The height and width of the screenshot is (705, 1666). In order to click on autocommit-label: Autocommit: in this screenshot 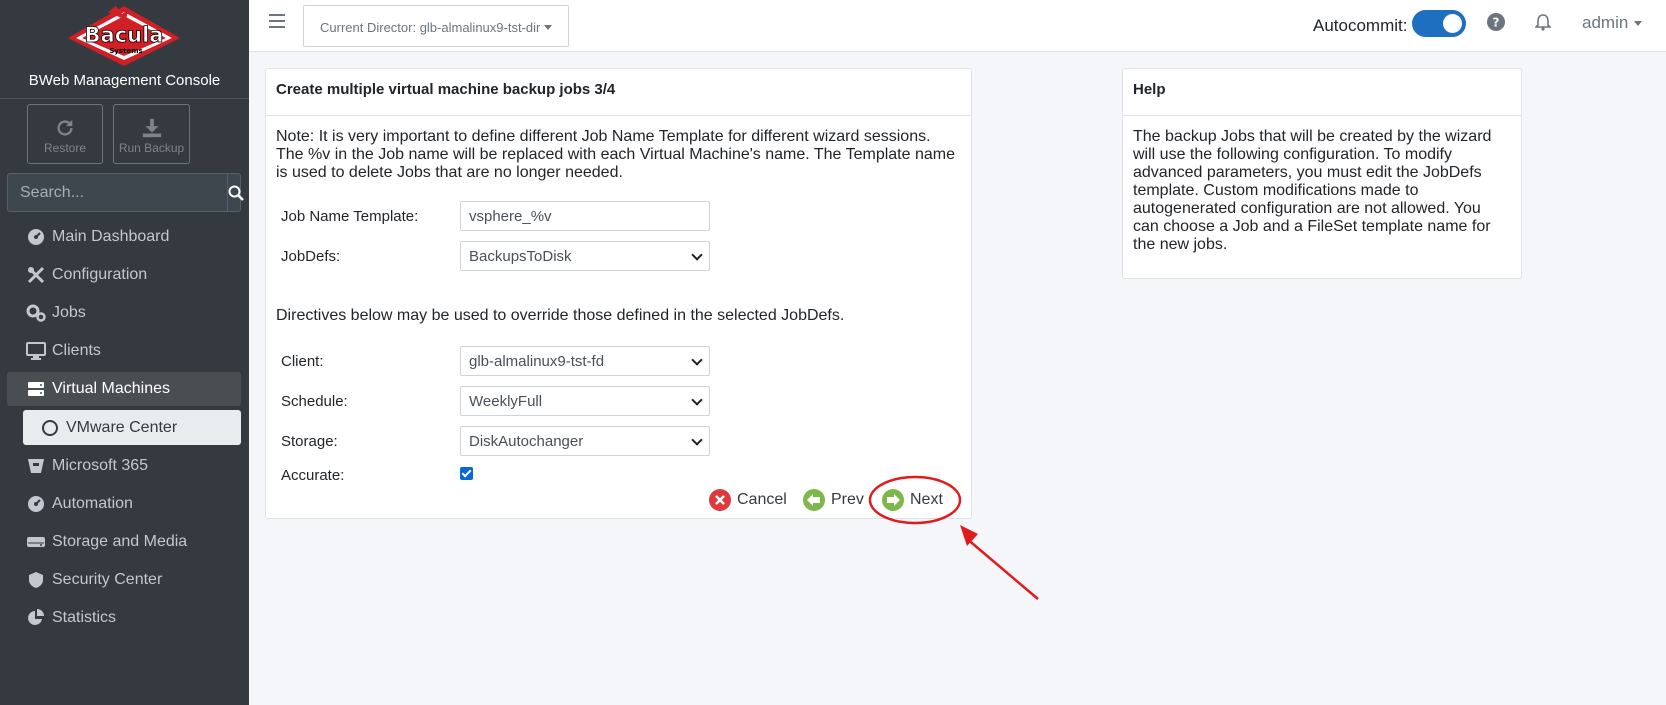, I will do `click(1360, 25)`.